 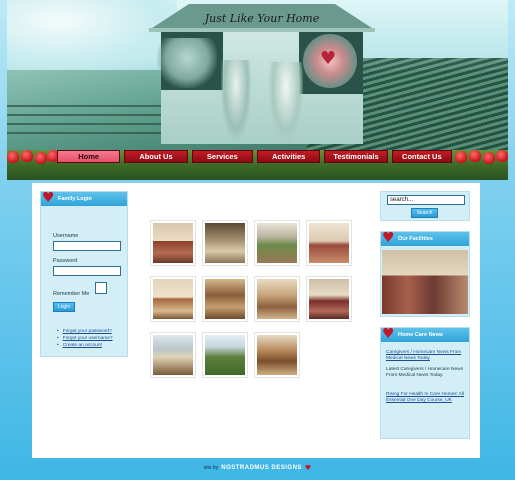 I want to click on nav-item-label: Activities, so click(x=288, y=156).